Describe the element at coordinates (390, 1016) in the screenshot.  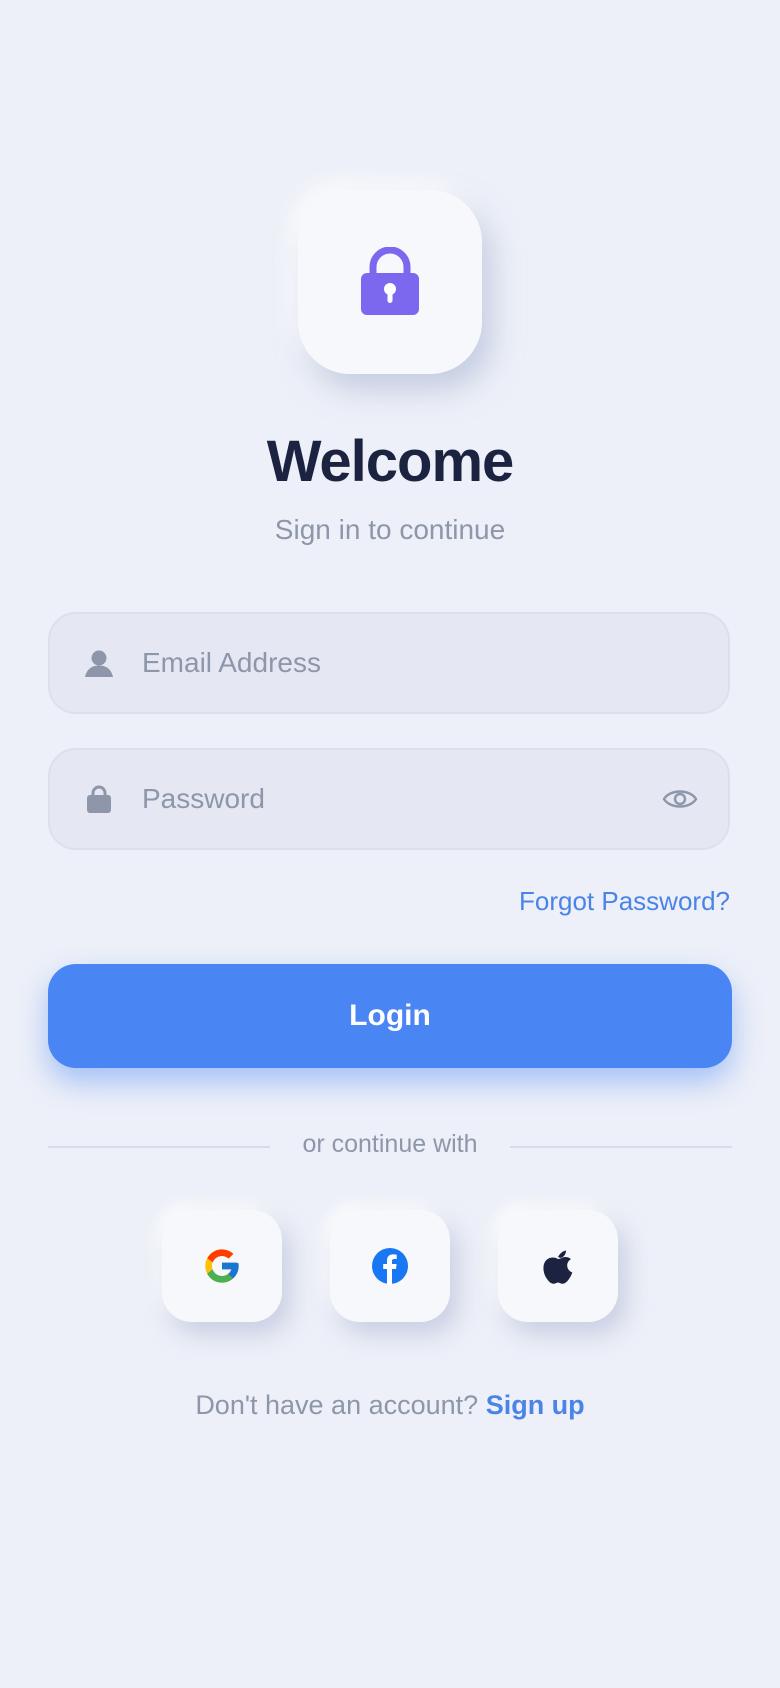
I see `login-button: Login` at that location.